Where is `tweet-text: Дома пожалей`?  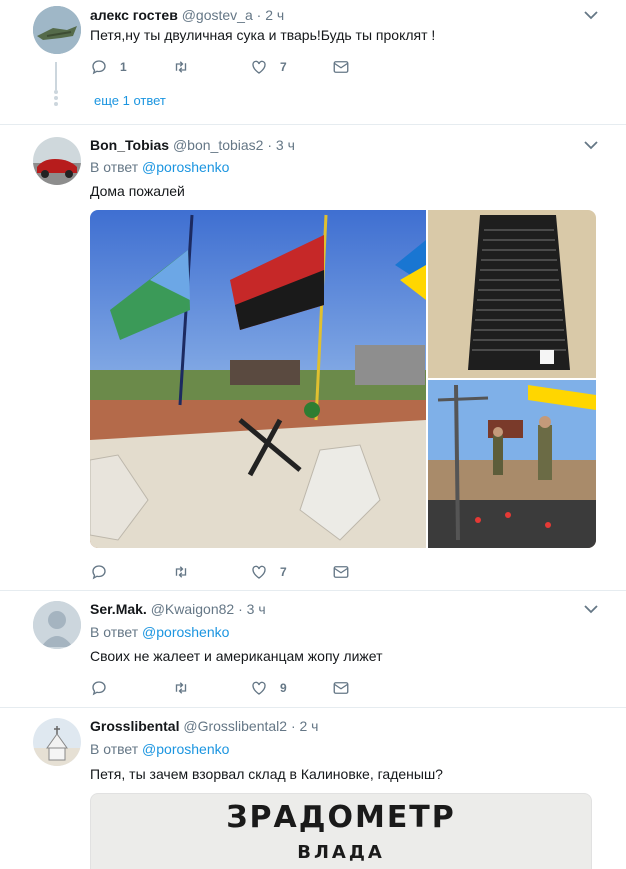
tweet-text: Дома пожалей is located at coordinates (137, 191).